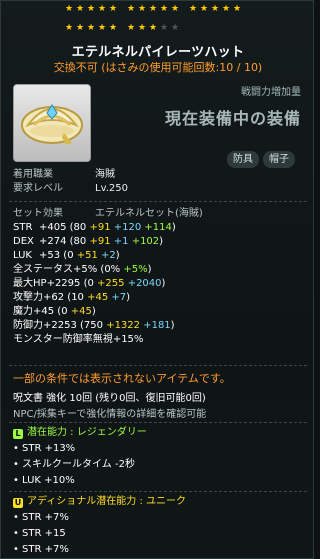 The width and height of the screenshot is (320, 559). What do you see at coordinates (55, 297) in the screenshot?
I see `stat-total: +62` at bounding box center [55, 297].